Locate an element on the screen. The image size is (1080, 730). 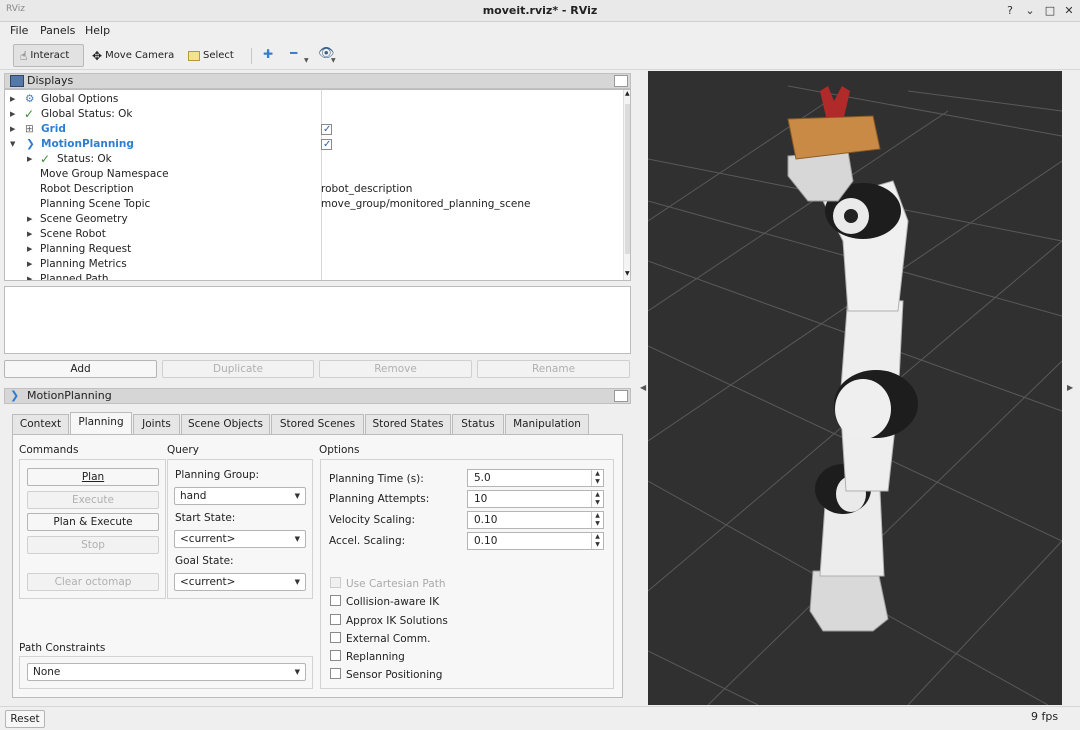
tree-row-global-options: ▶ ⚙ Global Options is located at coordinates (311, 99).